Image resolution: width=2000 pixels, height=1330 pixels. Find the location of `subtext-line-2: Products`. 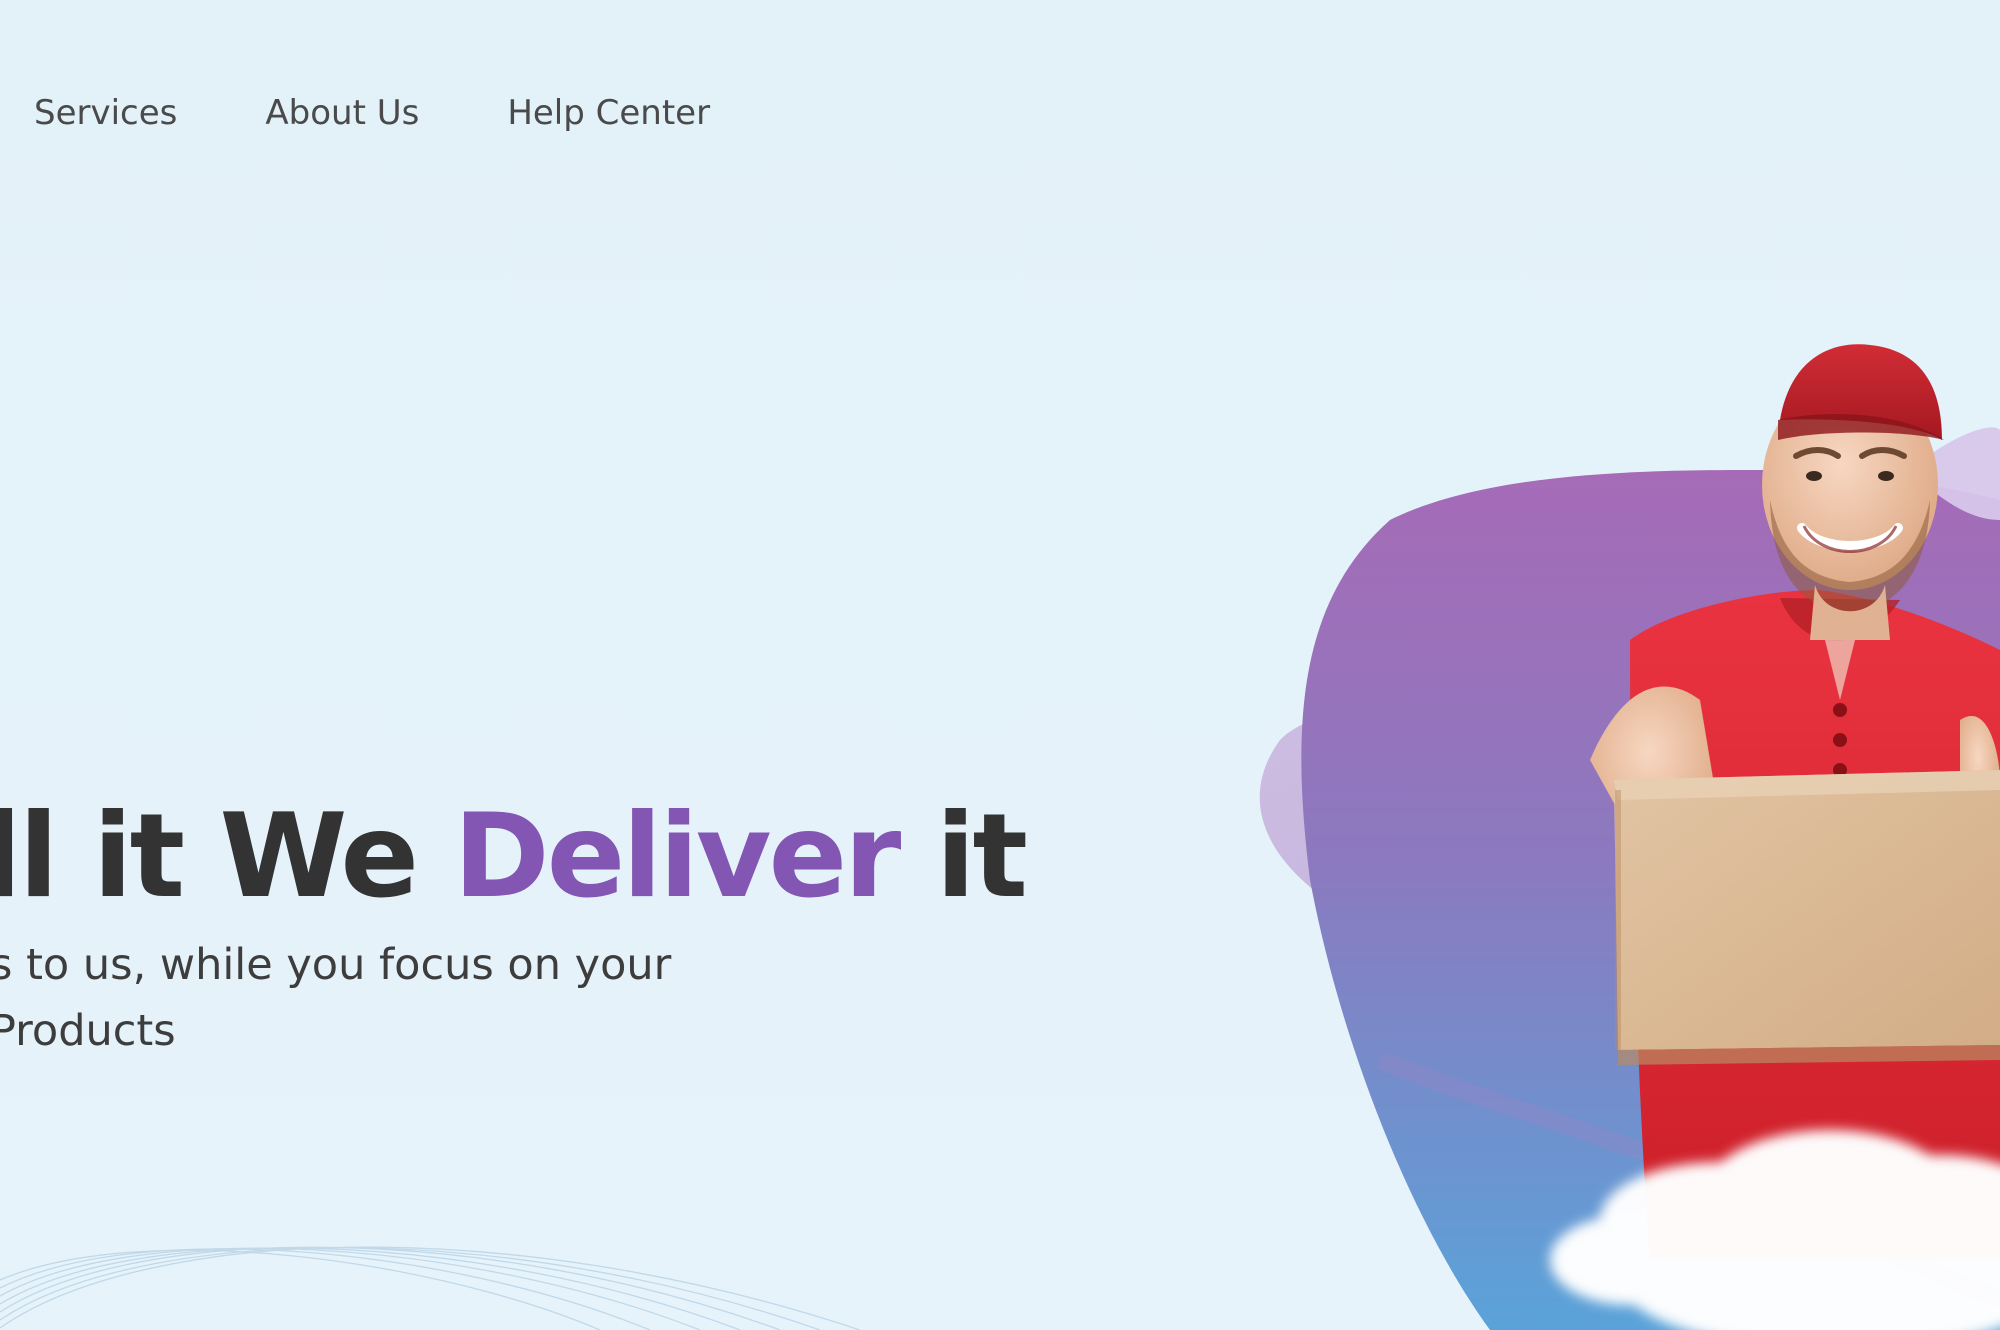

subtext-line-2: Products is located at coordinates (88, 1031).